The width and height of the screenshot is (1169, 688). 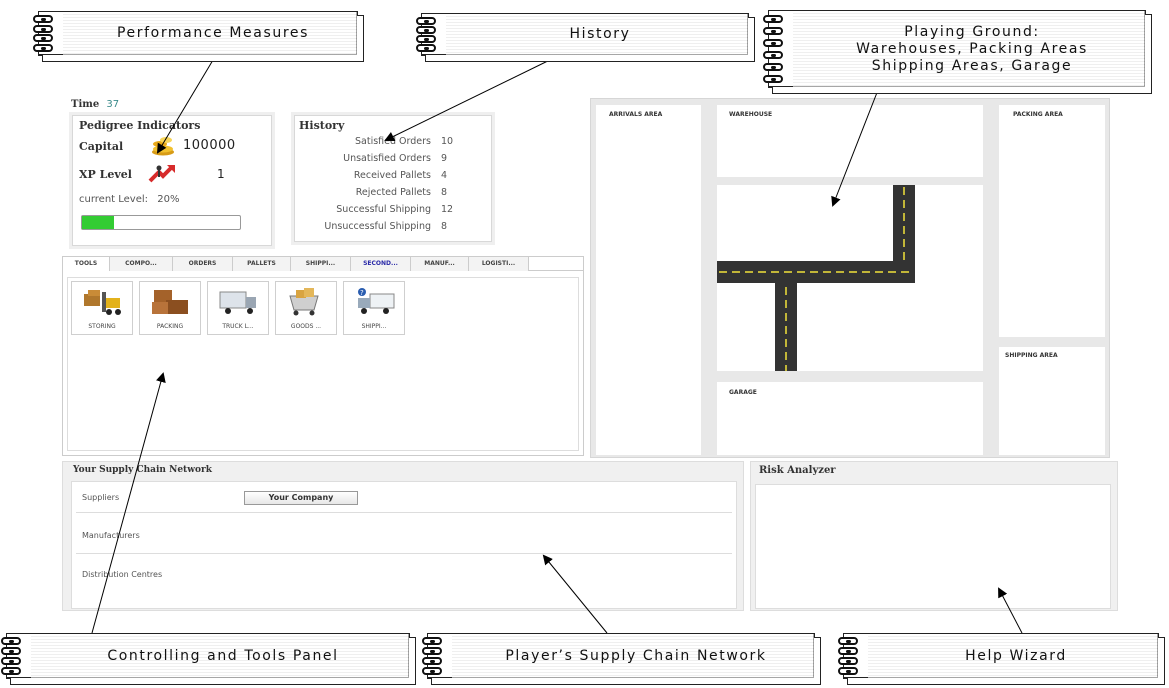 What do you see at coordinates (972, 31) in the screenshot?
I see `callout-playing-ground-line1: Playing Ground:` at bounding box center [972, 31].